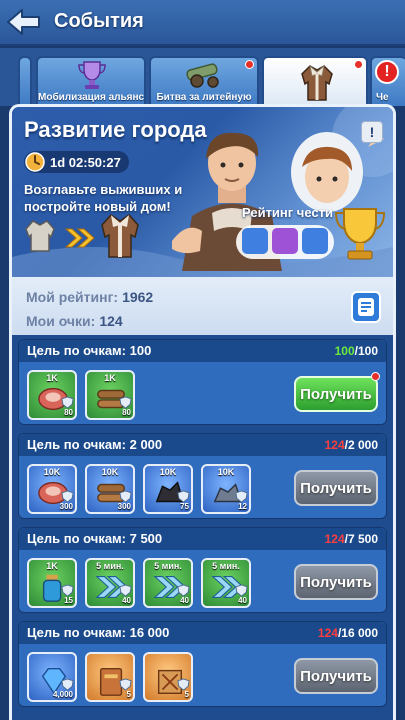  Describe the element at coordinates (92, 75) in the screenshot. I see `trophy-cup-icon` at that location.